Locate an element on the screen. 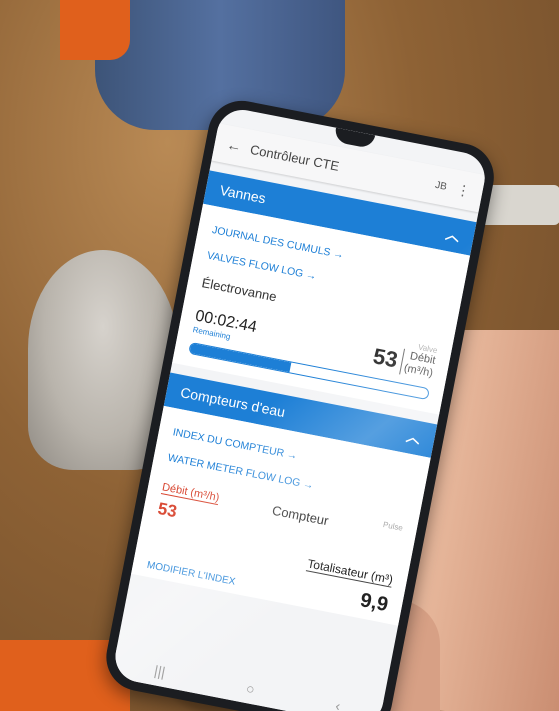 The width and height of the screenshot is (559, 711). meter-debit-value: 53 is located at coordinates (167, 510).